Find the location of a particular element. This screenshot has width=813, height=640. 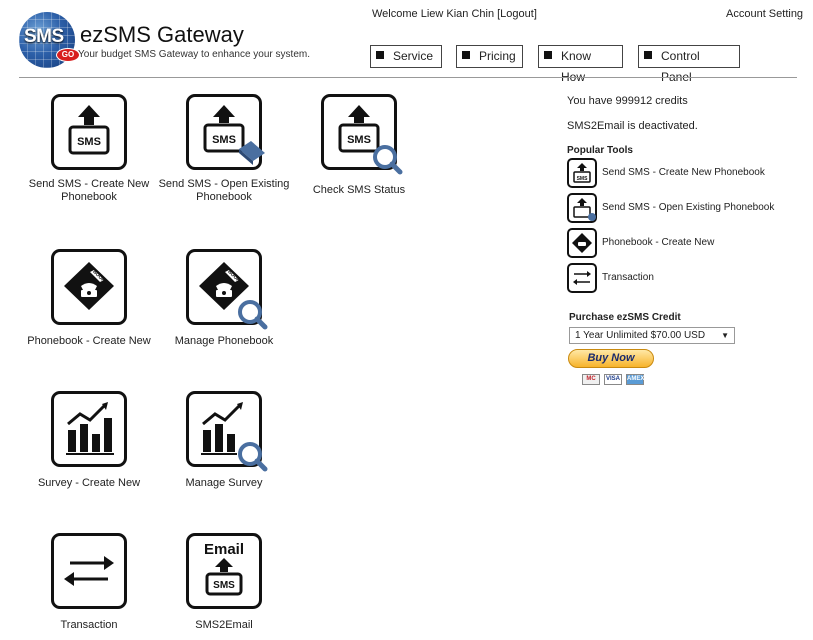

tile-send-sms-create-new: SMS Send SMS - Create New Phonebook is located at coordinates (89, 149).